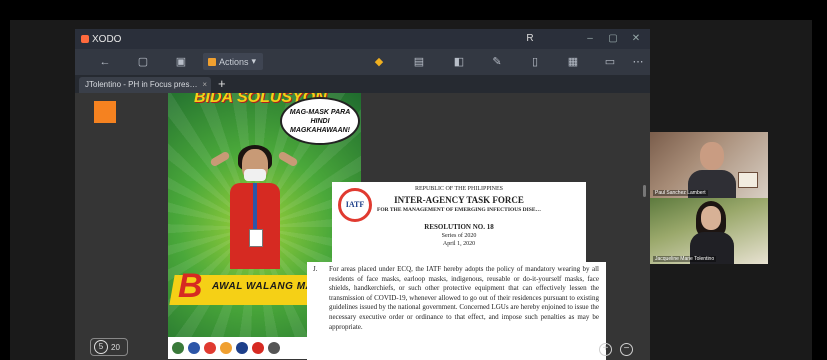  Describe the element at coordinates (204, 85) in the screenshot. I see `close-icon: ×` at that location.